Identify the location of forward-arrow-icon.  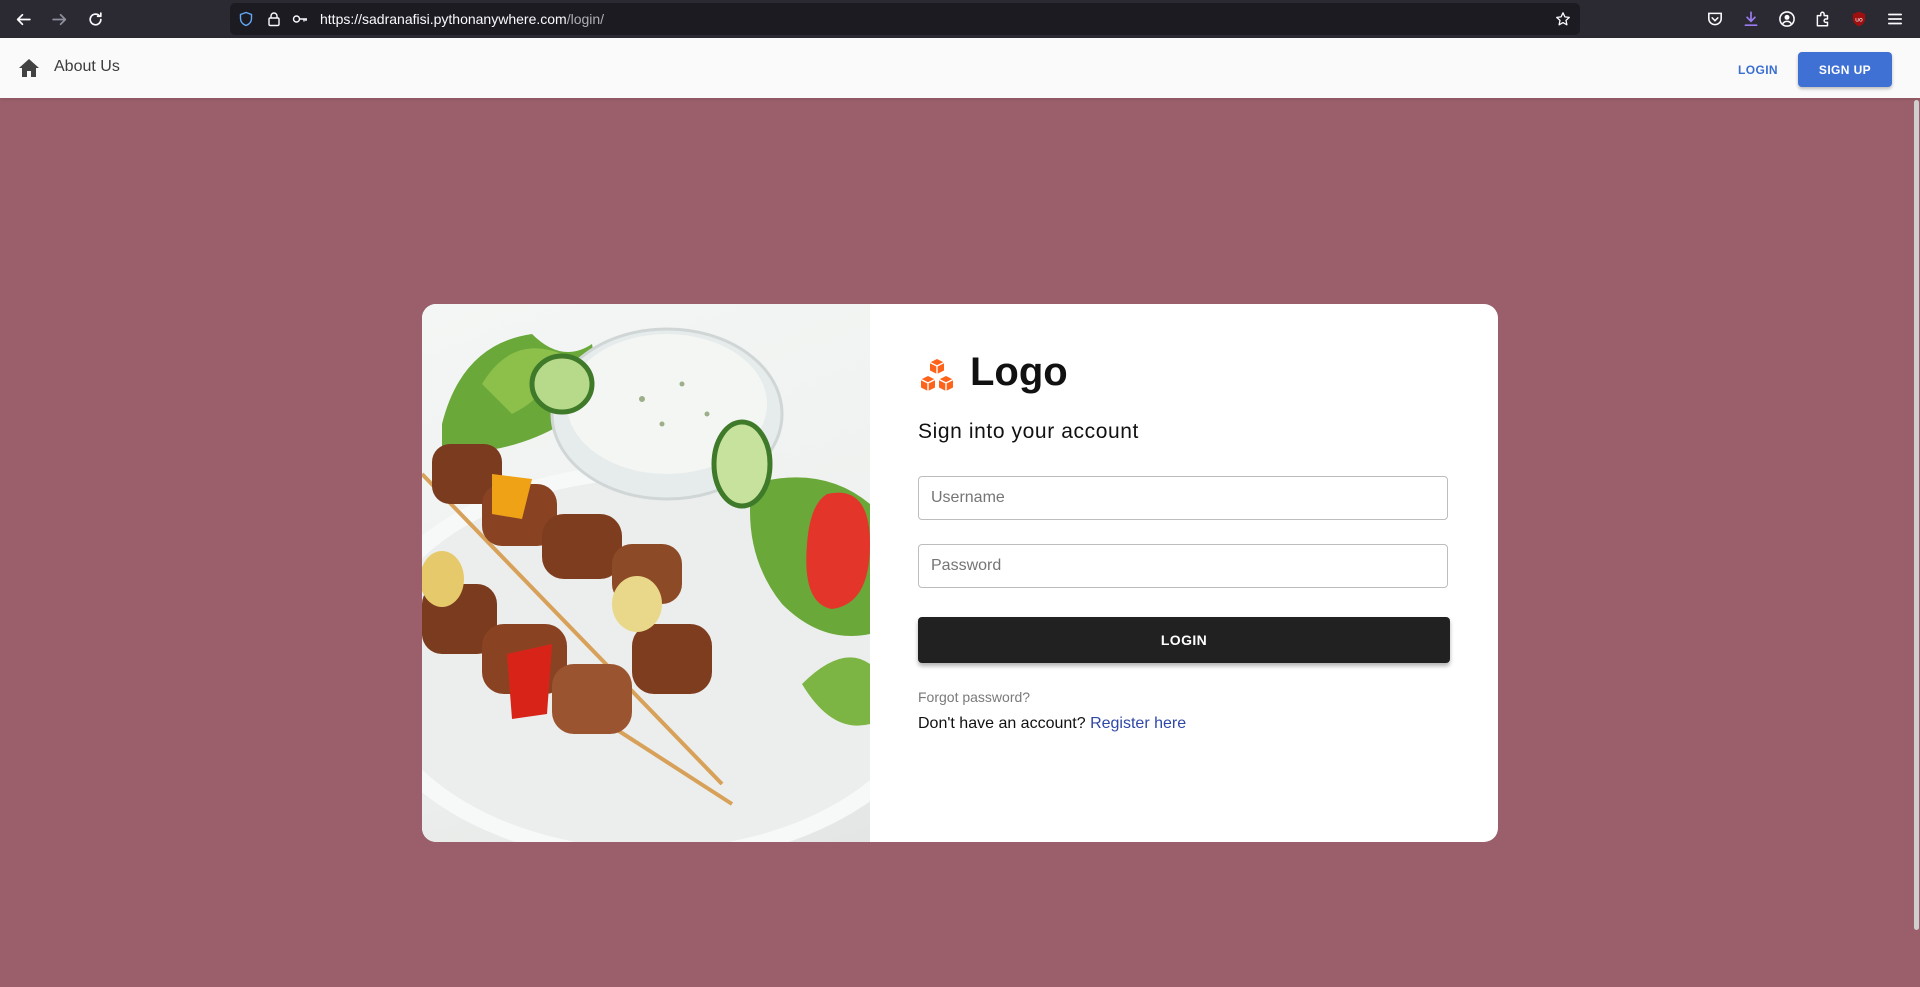
(59, 19).